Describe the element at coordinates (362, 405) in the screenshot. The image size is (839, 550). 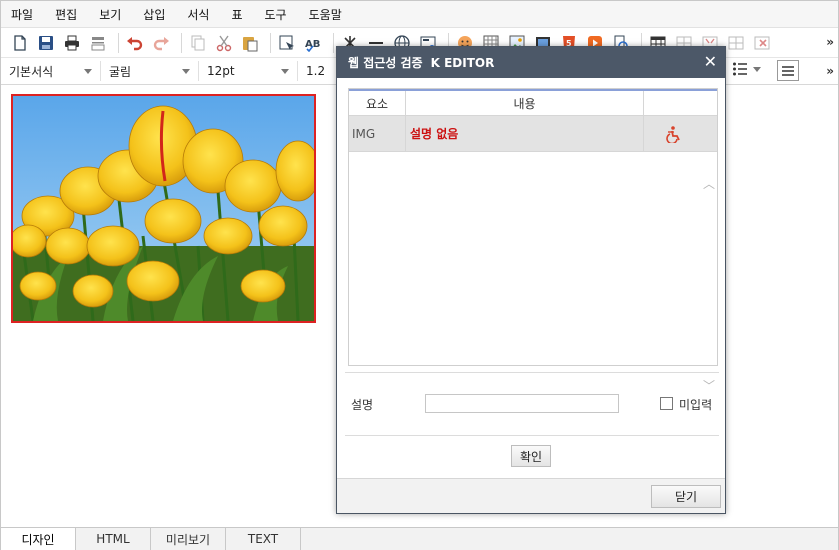
I see `description-label: 설명` at that location.